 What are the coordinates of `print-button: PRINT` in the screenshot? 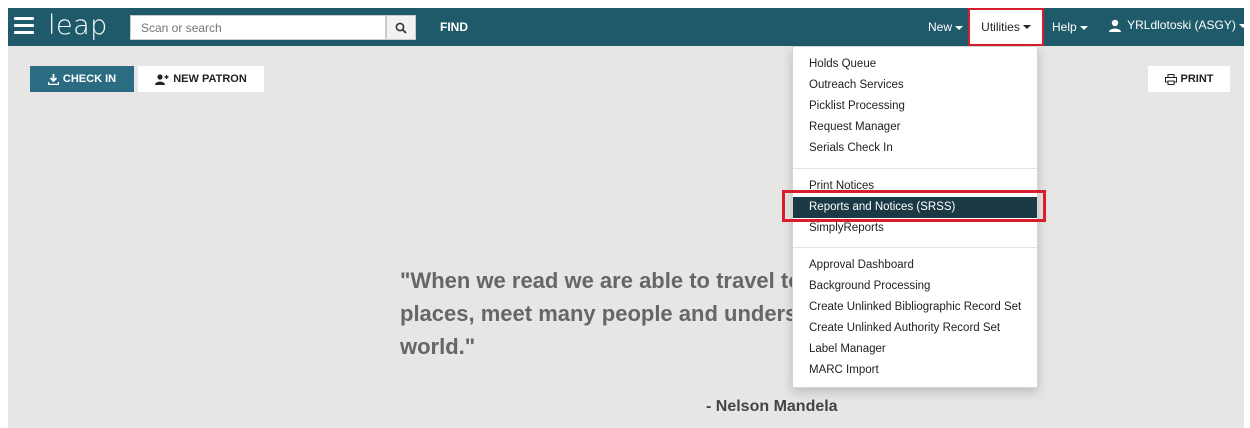 It's located at (1189, 79).